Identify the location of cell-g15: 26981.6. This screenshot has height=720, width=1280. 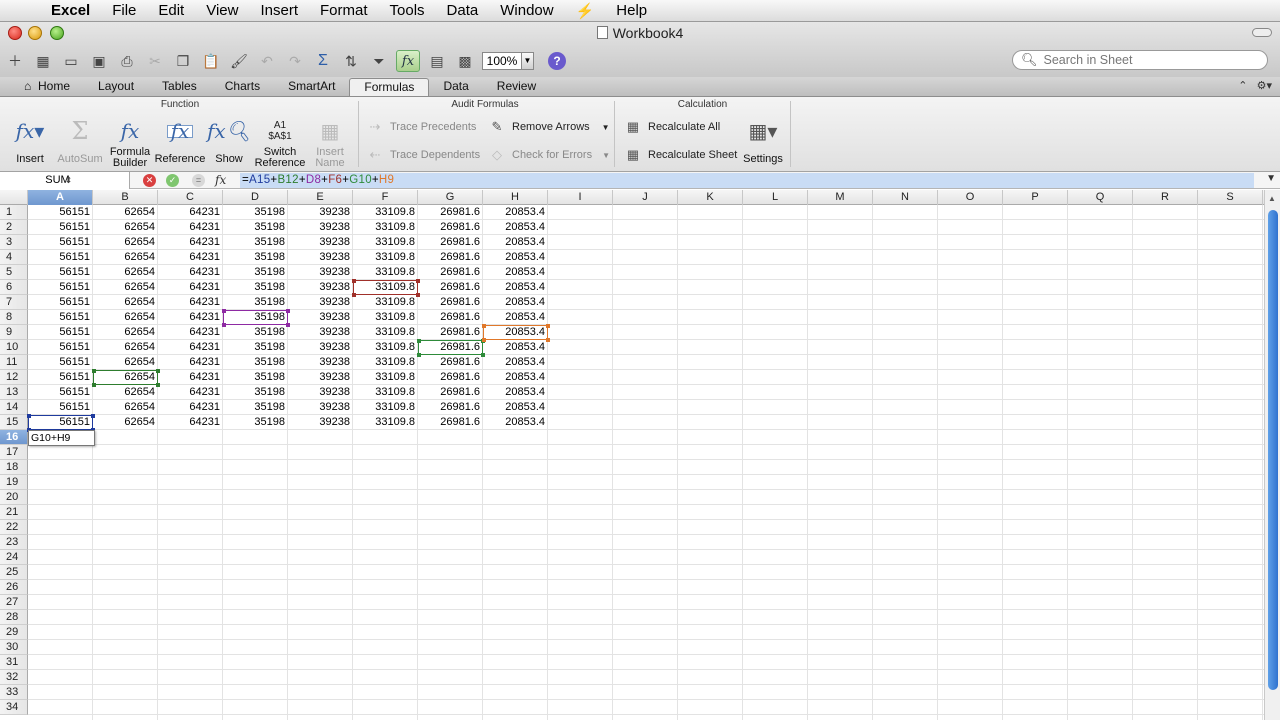
(450, 422).